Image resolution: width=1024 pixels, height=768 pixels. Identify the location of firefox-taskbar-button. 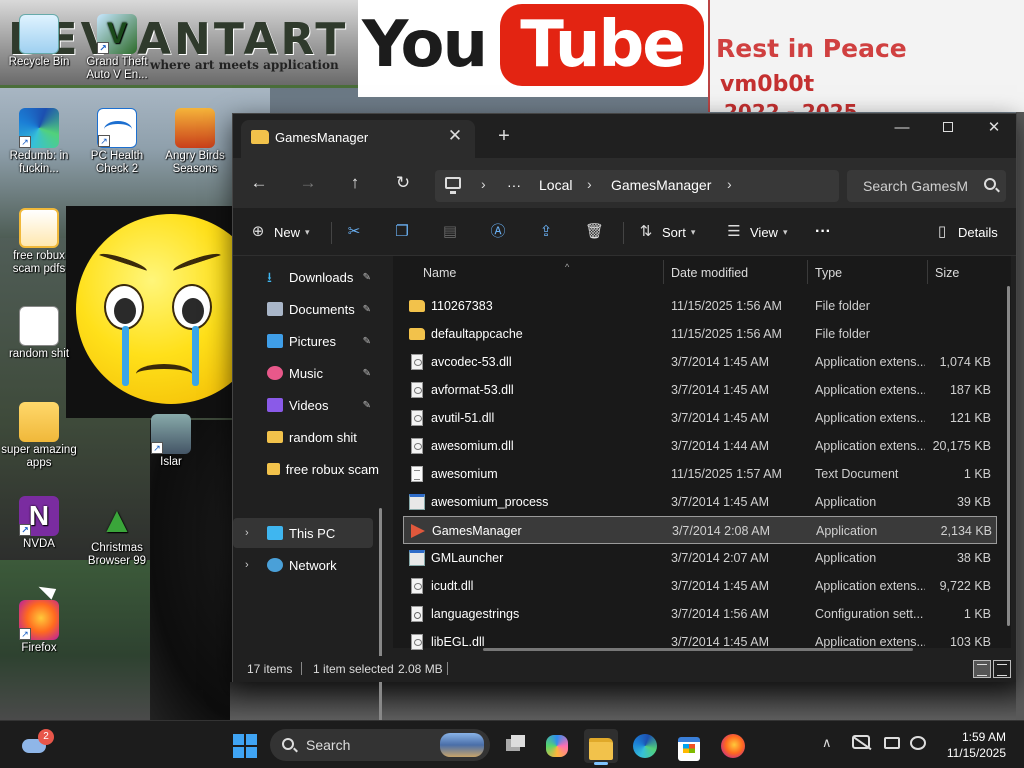
(733, 746).